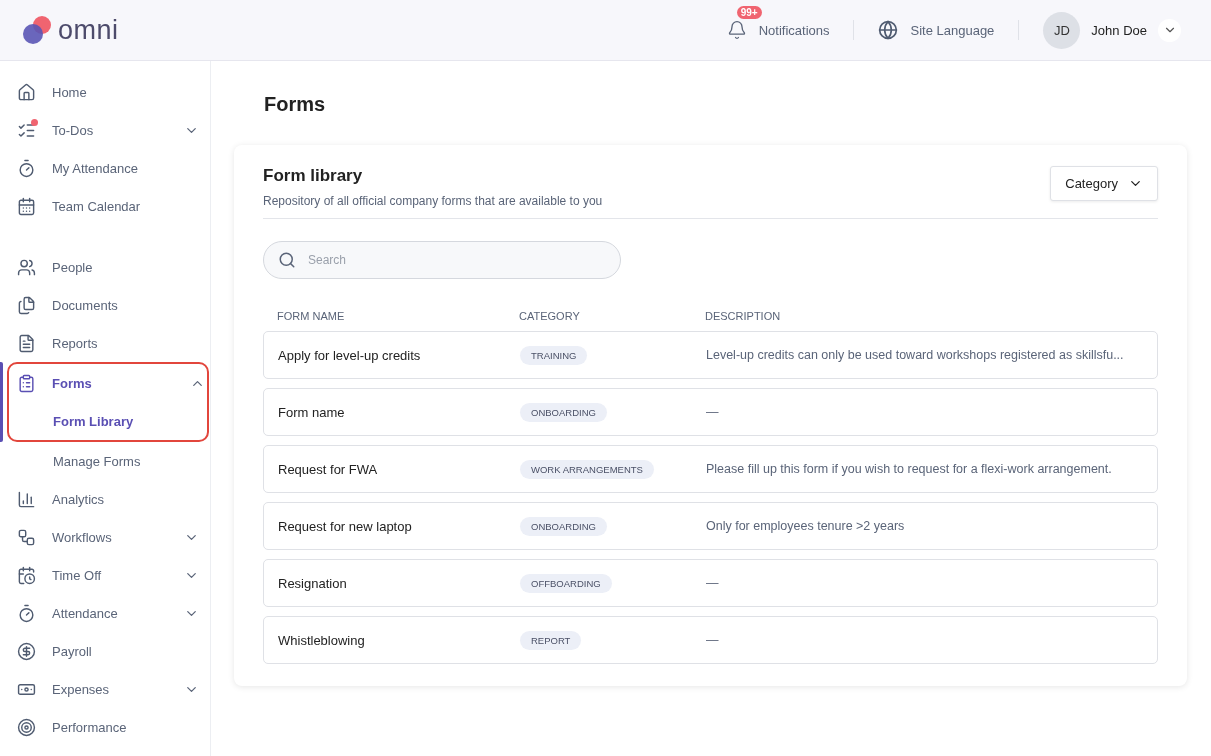  I want to click on form-description: Please fill up this form if you wish to request for a flexi-work arrangement., so click(909, 469).